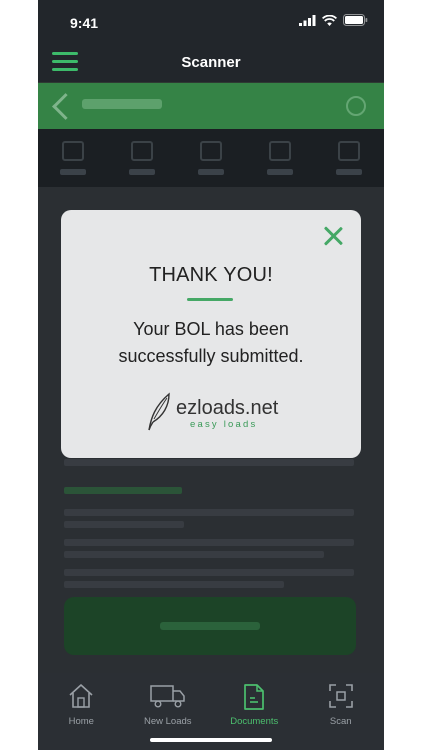 This screenshot has height=750, width=422. What do you see at coordinates (211, 329) in the screenshot?
I see `modal-message-line-1: Your BOL has been` at bounding box center [211, 329].